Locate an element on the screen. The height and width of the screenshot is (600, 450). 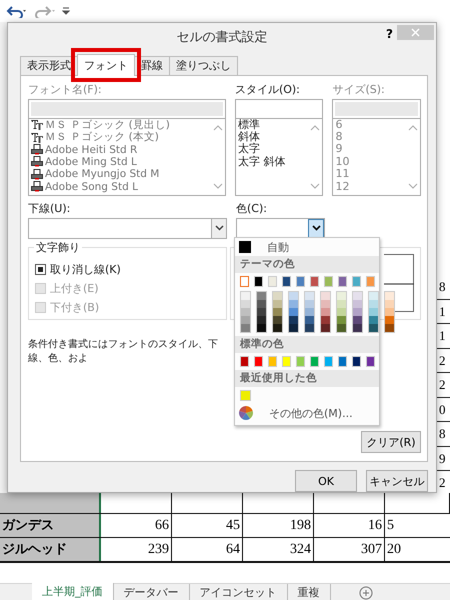
automatic-menu-item: 自動 is located at coordinates (307, 247).